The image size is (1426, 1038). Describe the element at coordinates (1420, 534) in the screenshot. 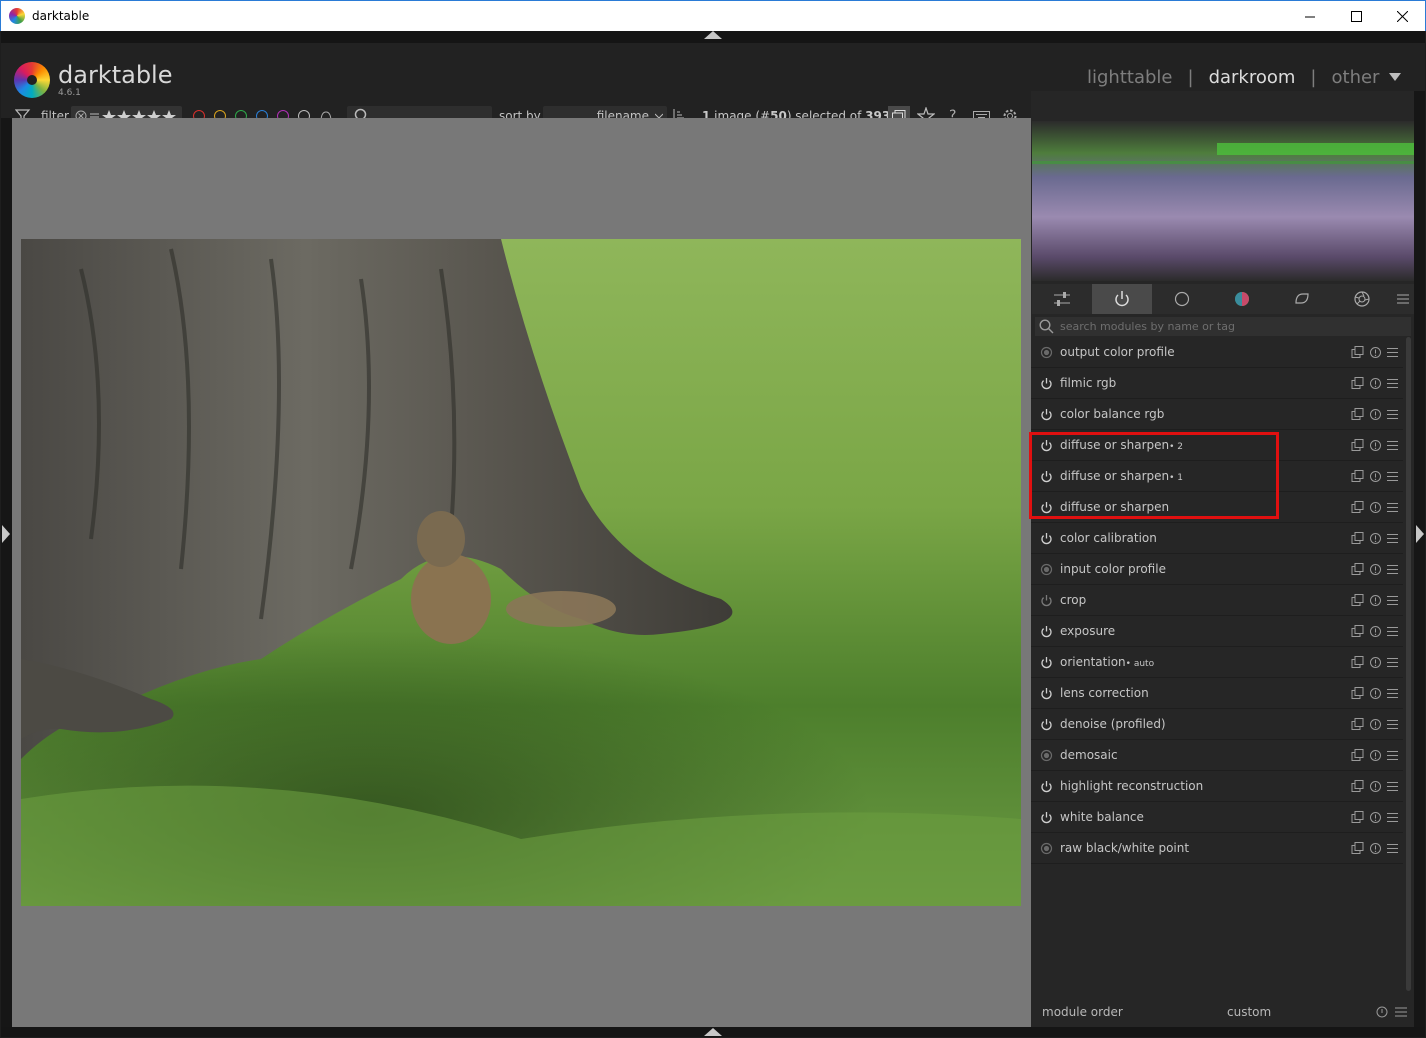

I see `collapse-right-arrow-icon` at that location.